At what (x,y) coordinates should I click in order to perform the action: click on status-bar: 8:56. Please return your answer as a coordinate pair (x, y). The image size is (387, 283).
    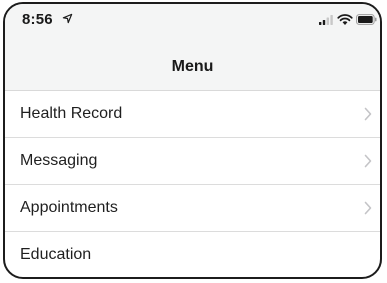
    Looking at the image, I should click on (192, 19).